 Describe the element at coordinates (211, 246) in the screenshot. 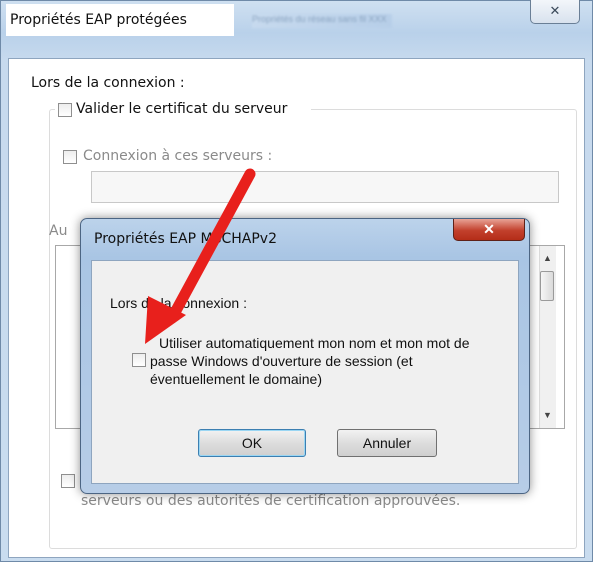

I see `arrow-shaft` at that location.